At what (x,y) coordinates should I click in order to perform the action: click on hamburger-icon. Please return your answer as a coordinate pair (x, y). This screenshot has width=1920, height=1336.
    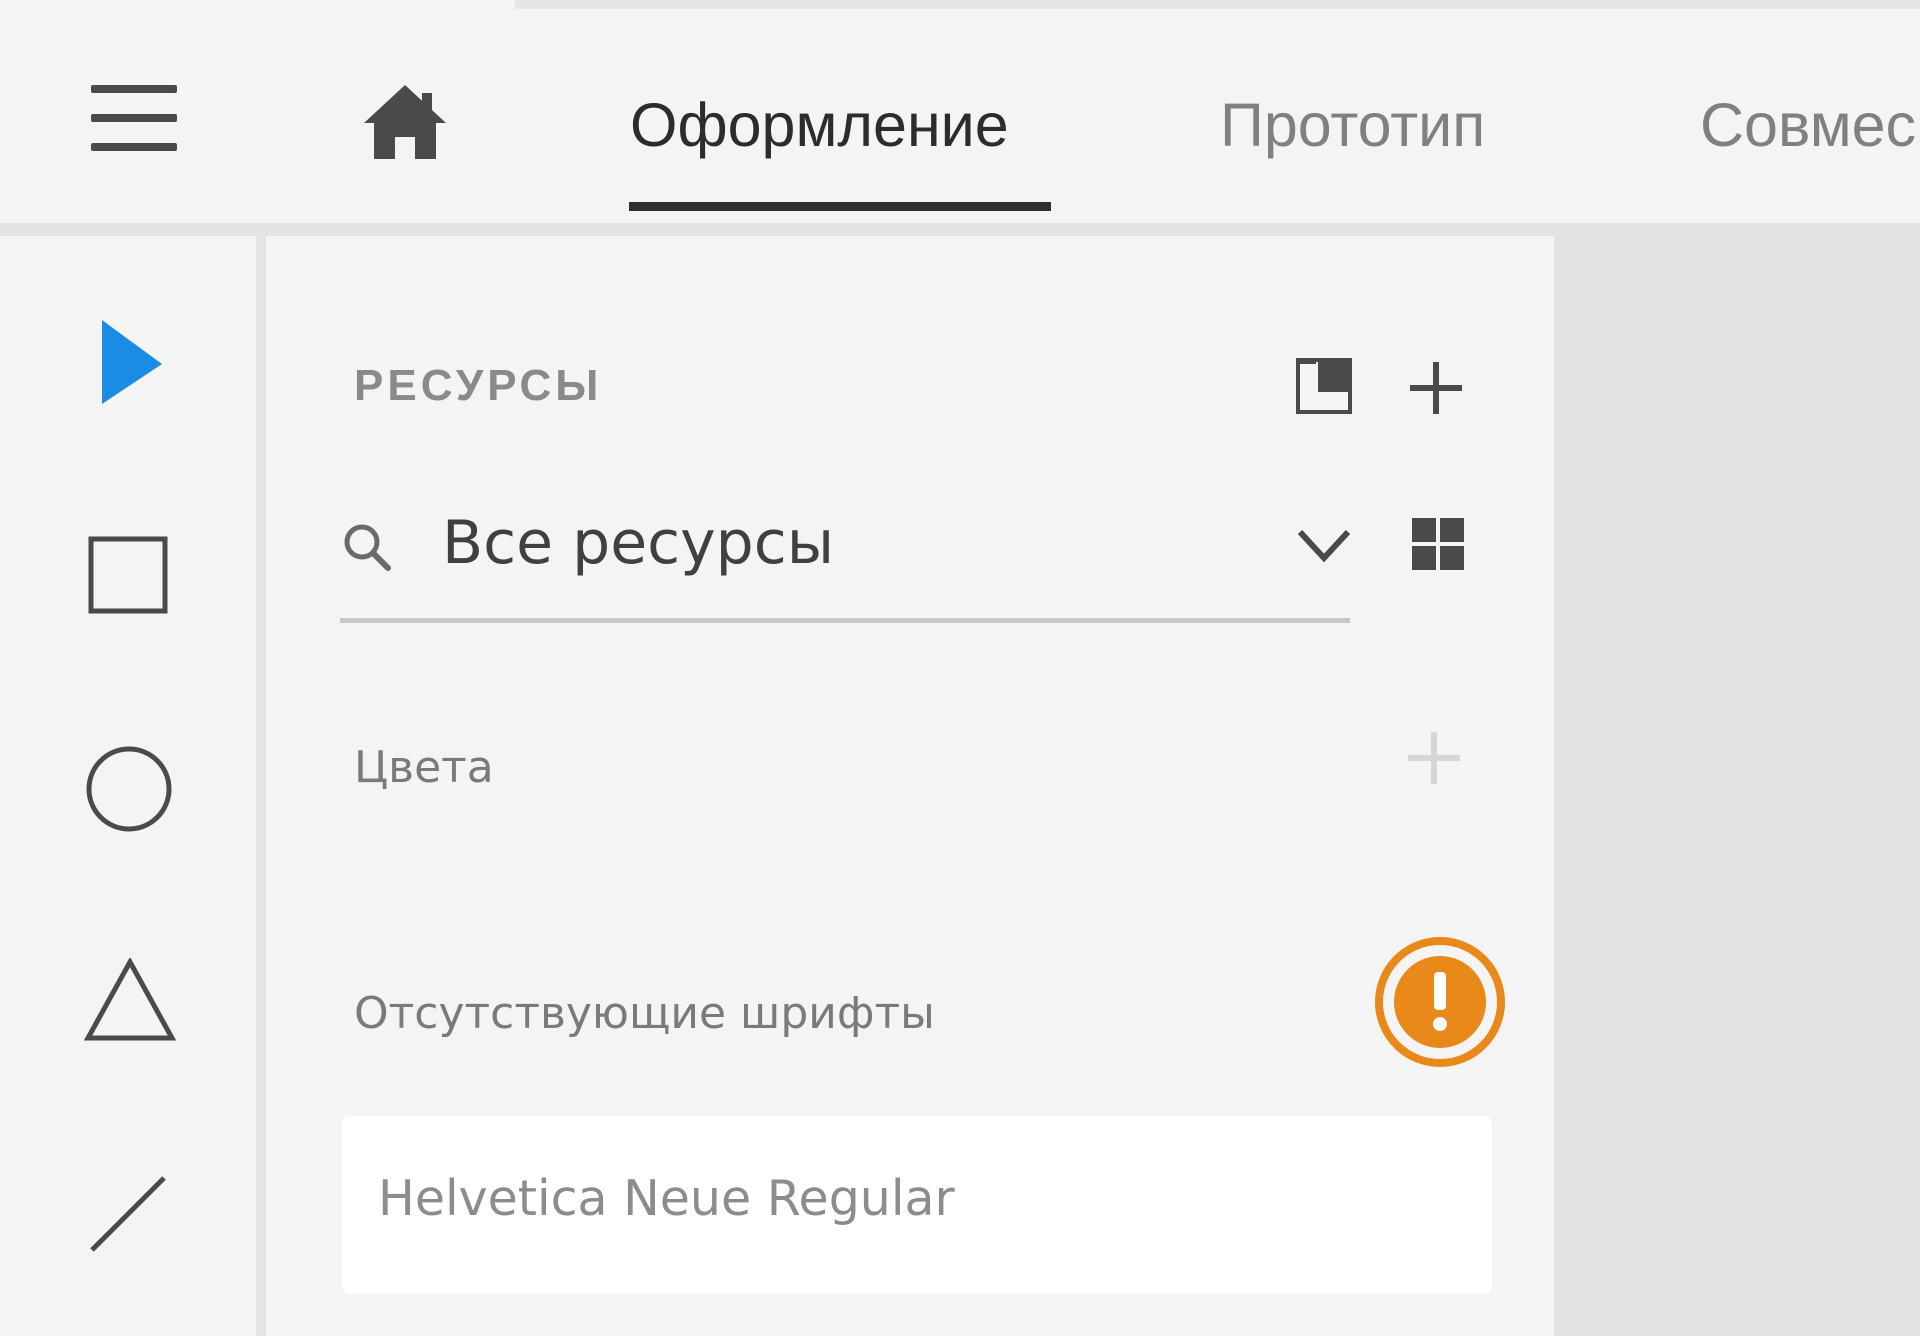
    Looking at the image, I should click on (134, 118).